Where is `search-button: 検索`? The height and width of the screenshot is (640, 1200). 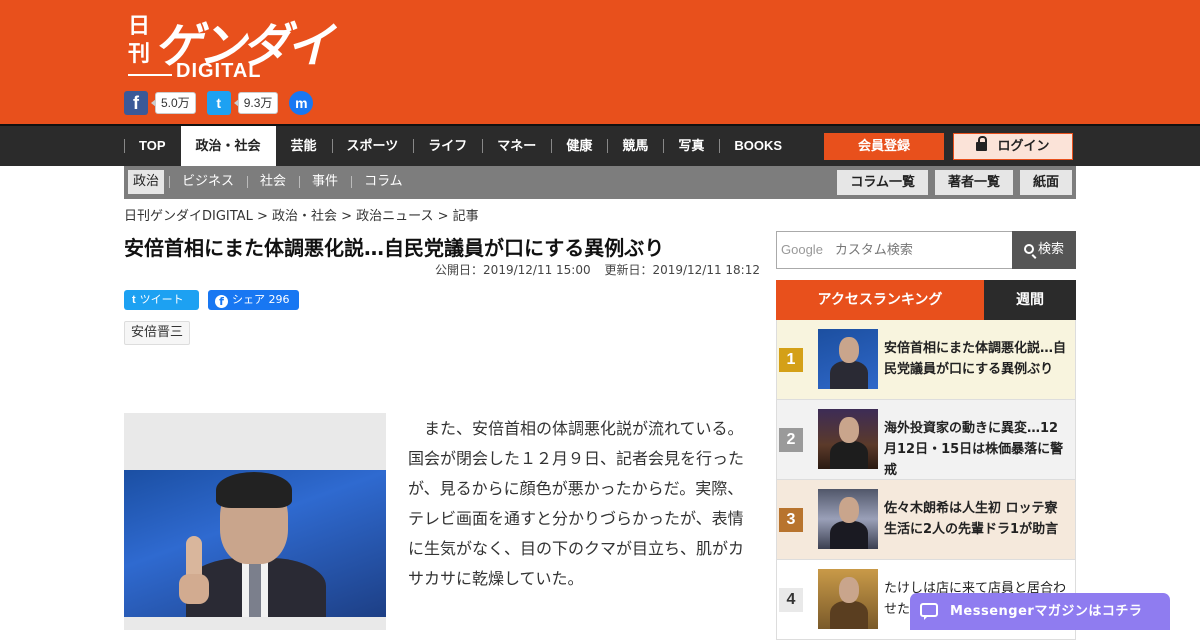
search-button: 検索 is located at coordinates (1044, 250).